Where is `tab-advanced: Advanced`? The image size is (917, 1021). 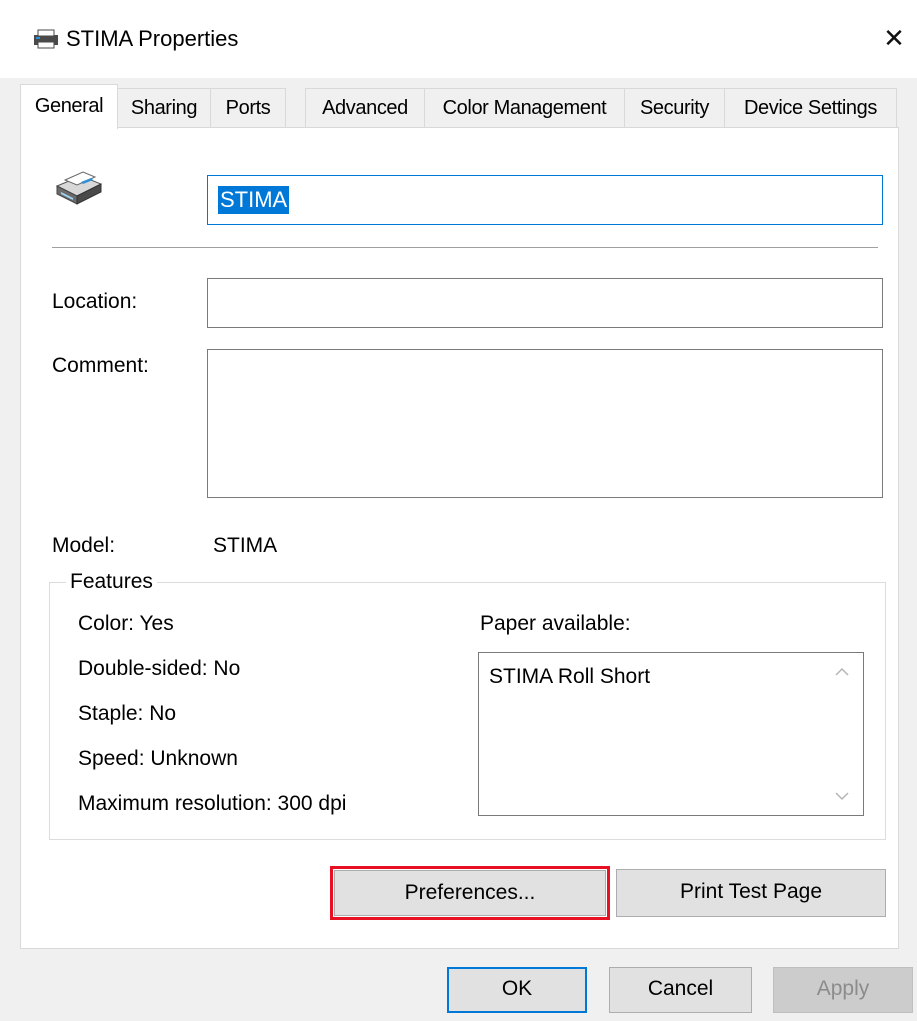
tab-advanced: Advanced is located at coordinates (365, 108).